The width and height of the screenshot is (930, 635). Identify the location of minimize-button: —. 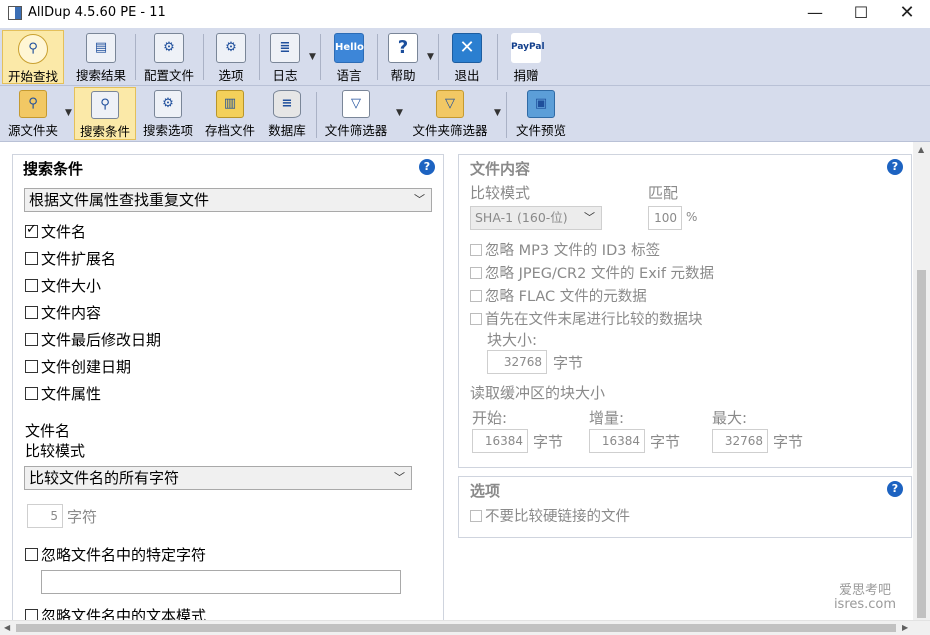
(815, 14).